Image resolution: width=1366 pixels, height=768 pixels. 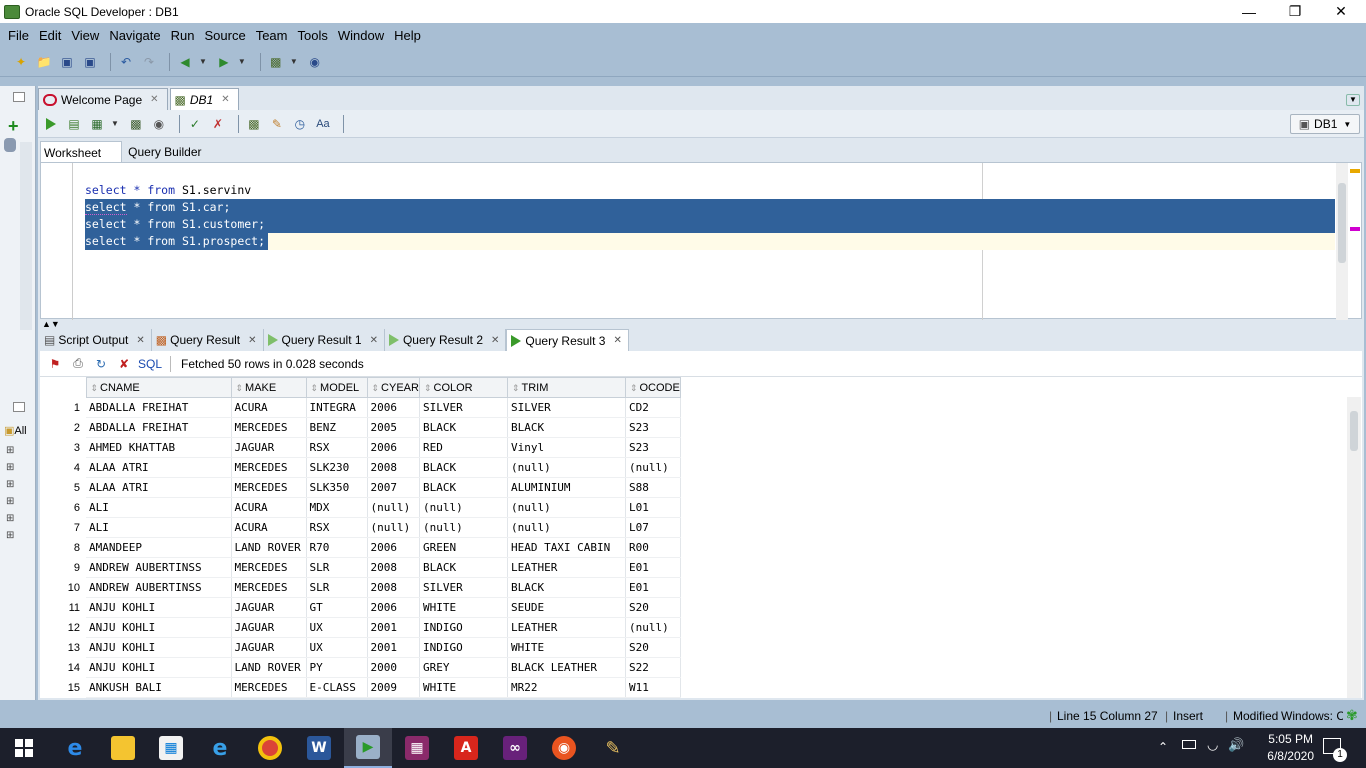 I want to click on tab-query-result-1: Query Result 1 ✕, so click(x=324, y=340).